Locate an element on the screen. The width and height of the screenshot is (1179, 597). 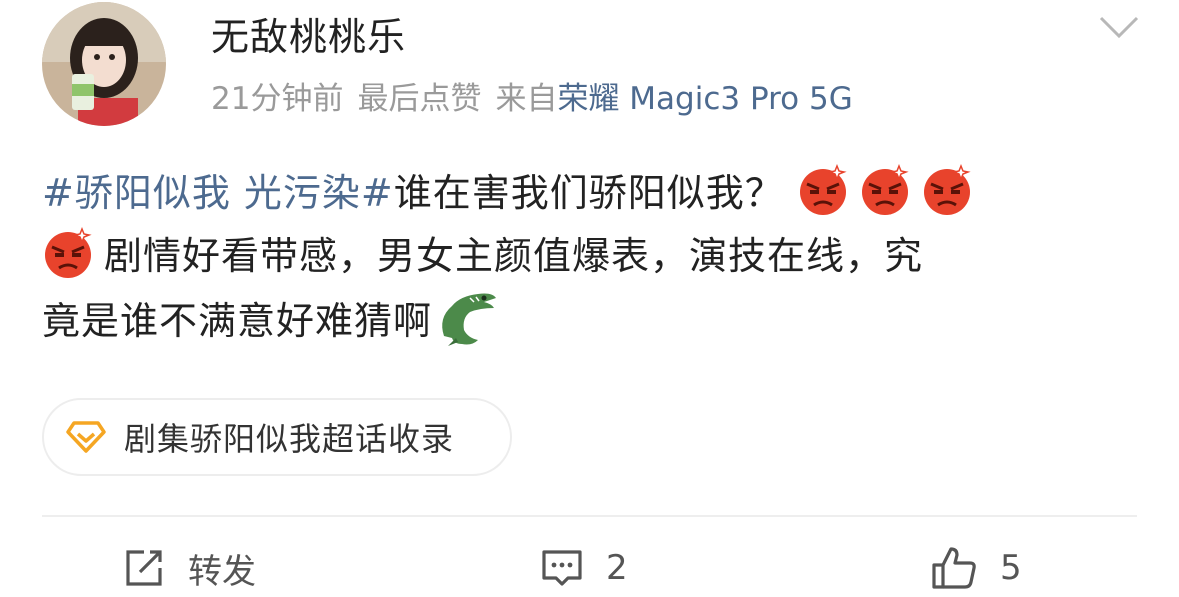
source-device: 荣耀 Magic3 Pro 5G is located at coordinates (704, 99).